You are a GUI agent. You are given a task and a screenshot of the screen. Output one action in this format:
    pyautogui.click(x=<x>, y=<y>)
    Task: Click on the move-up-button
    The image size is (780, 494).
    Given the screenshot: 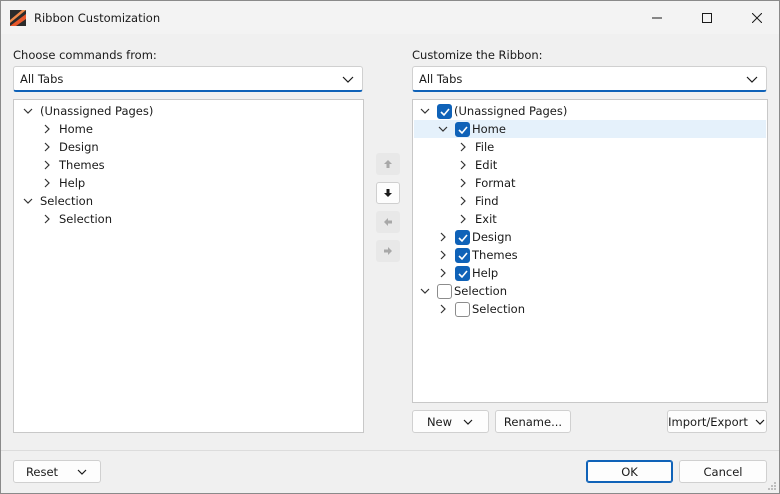 What is the action you would take?
    pyautogui.click(x=388, y=164)
    